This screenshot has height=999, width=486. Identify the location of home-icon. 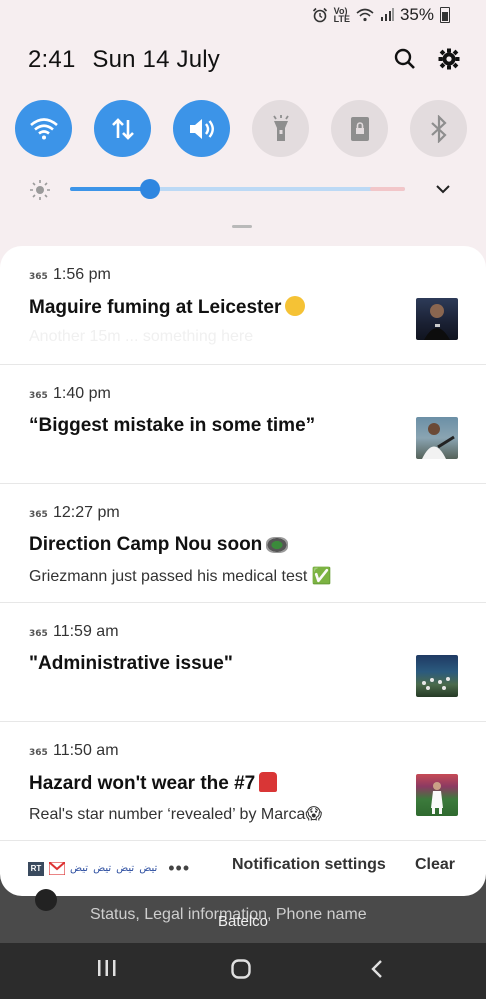
(241, 969).